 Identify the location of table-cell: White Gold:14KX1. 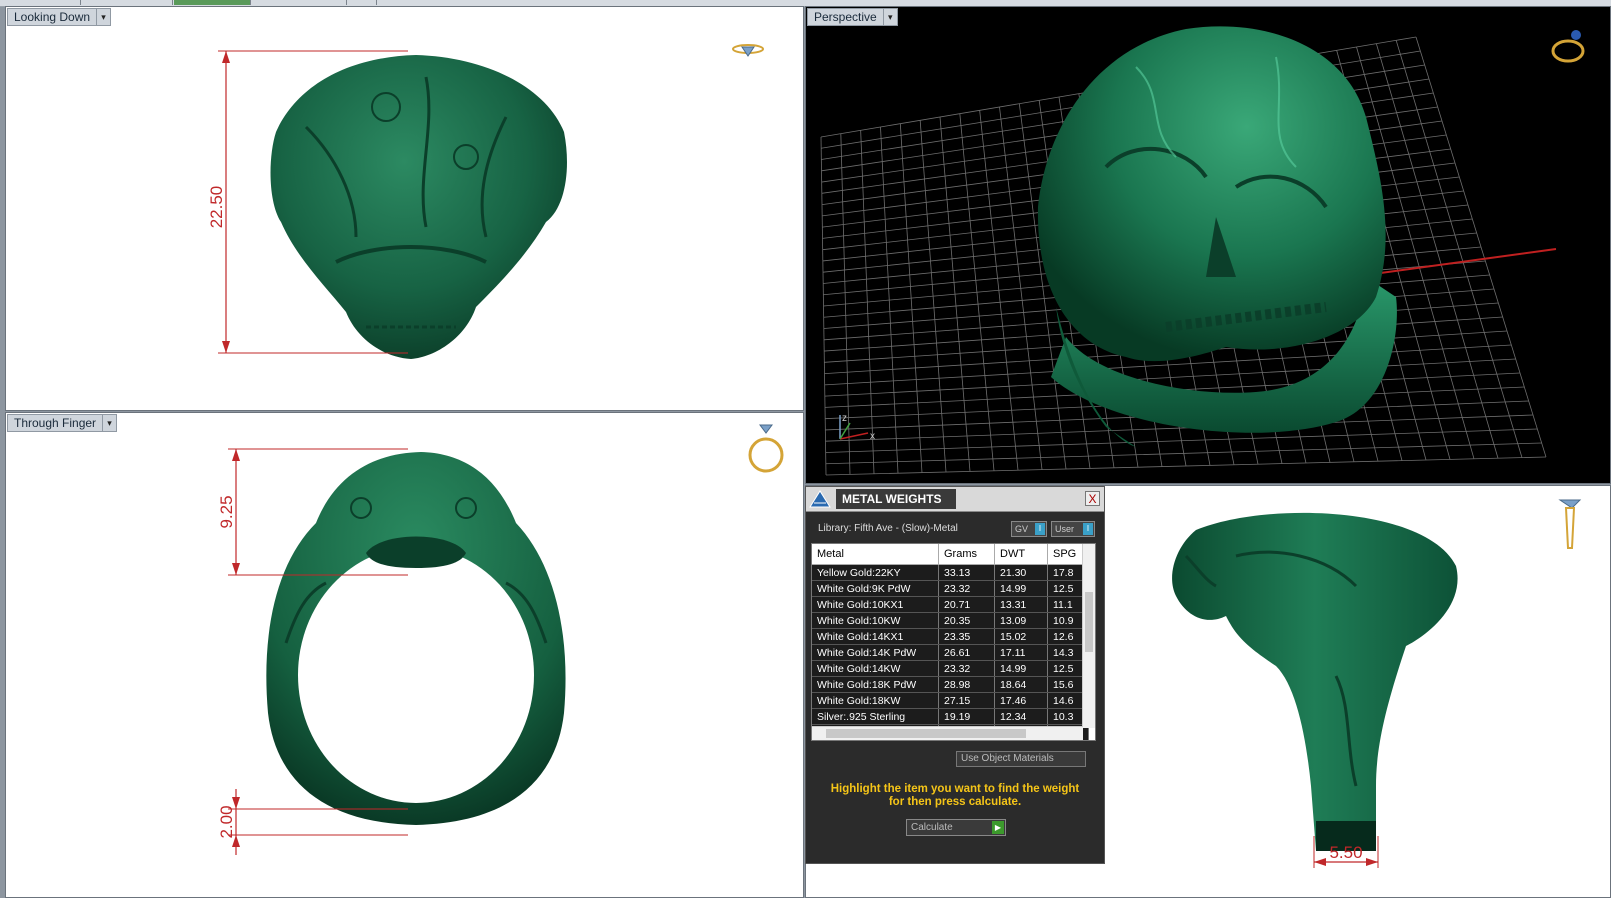
(875, 636).